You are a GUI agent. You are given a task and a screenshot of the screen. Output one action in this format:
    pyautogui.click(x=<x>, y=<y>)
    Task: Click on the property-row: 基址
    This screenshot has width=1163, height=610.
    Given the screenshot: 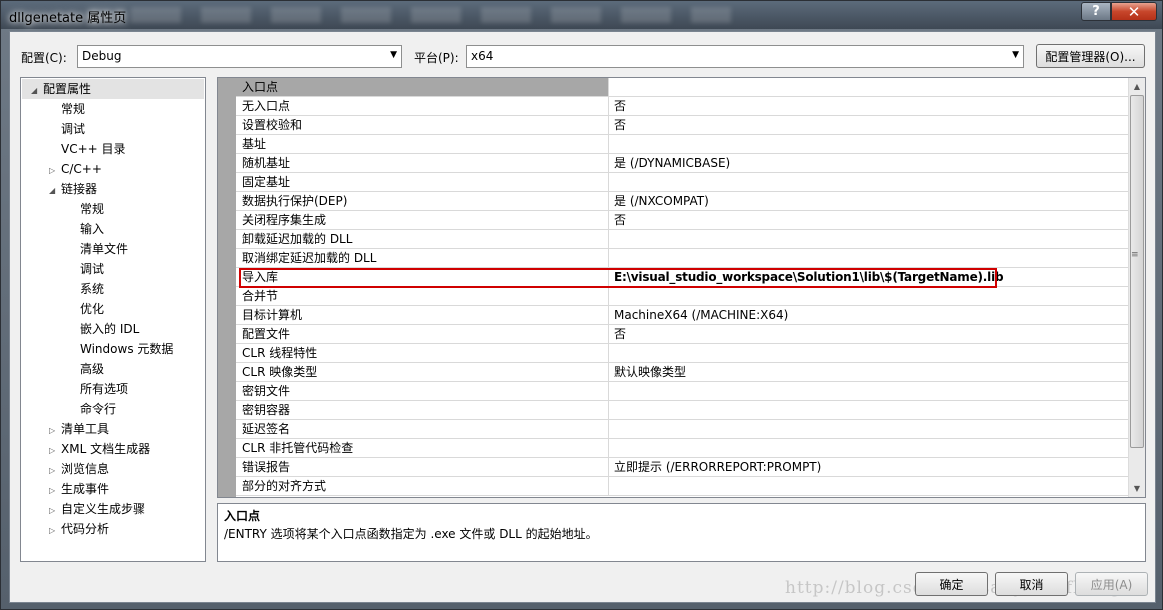 What is the action you would take?
    pyautogui.click(x=682, y=144)
    